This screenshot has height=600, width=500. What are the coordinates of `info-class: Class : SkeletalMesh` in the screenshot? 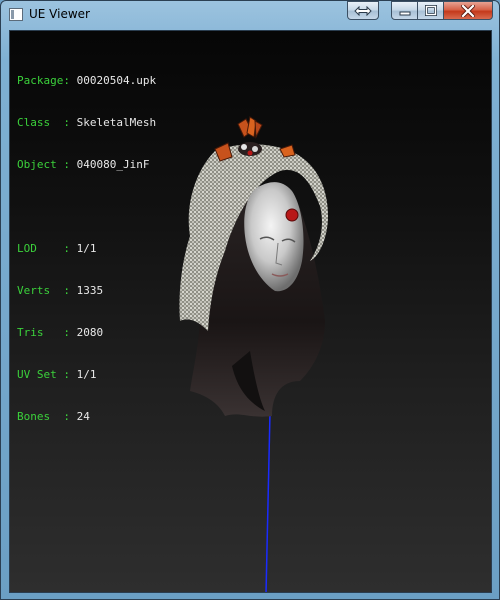 It's located at (86, 123).